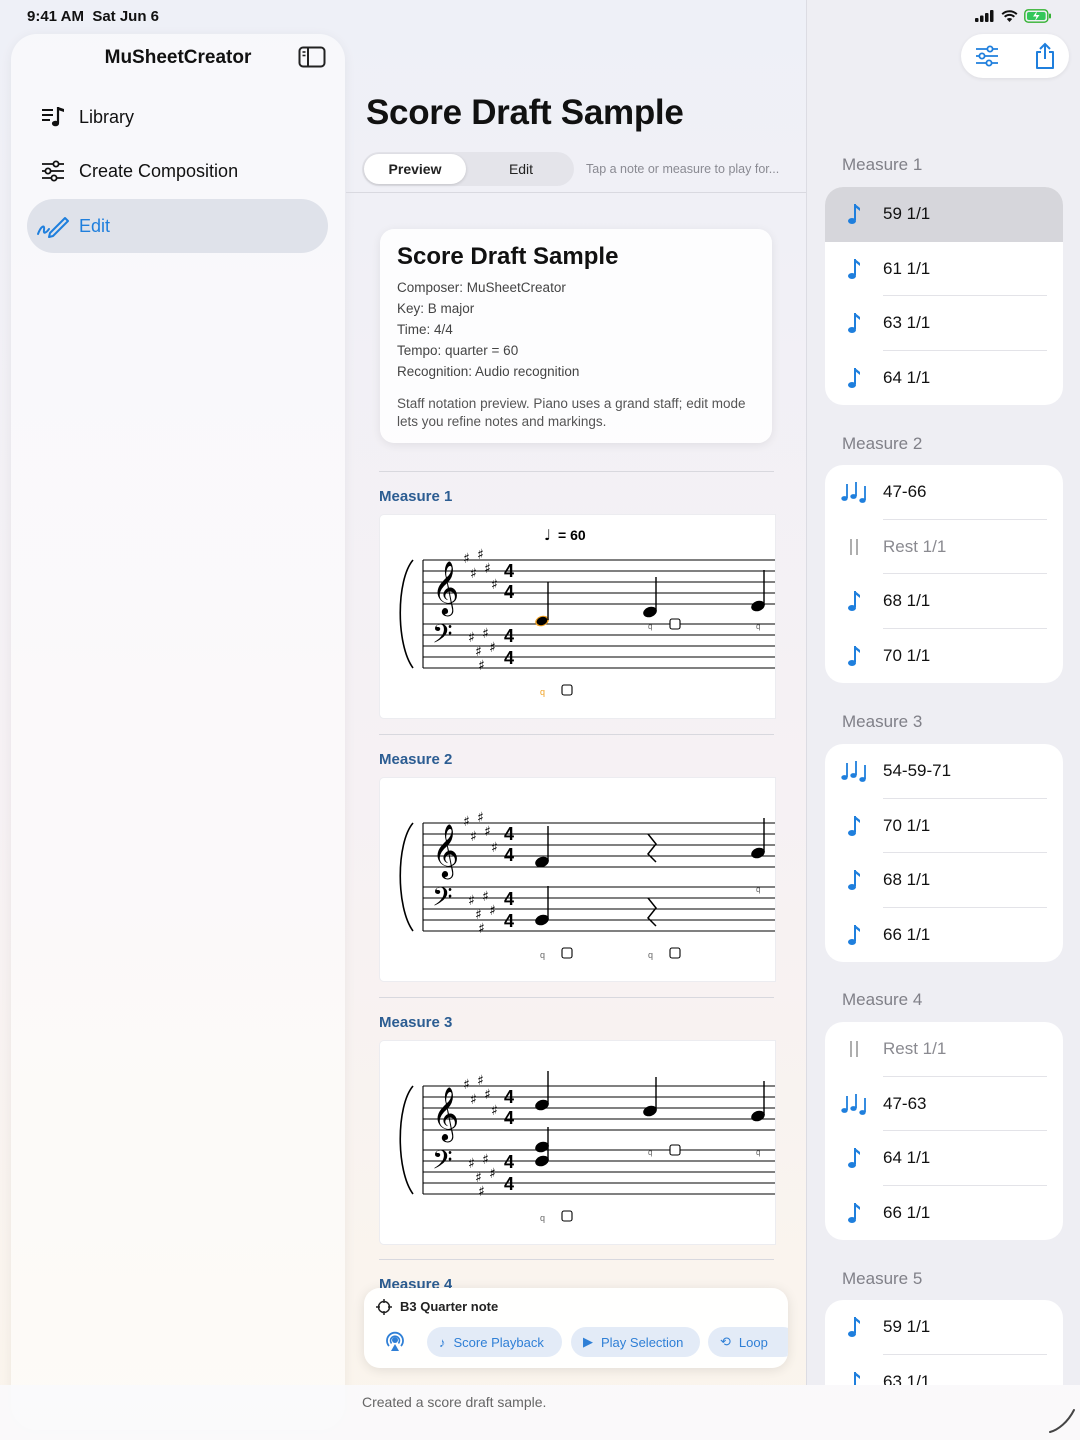  Describe the element at coordinates (442, 1342) in the screenshot. I see `music-note-icon: ♪` at that location.